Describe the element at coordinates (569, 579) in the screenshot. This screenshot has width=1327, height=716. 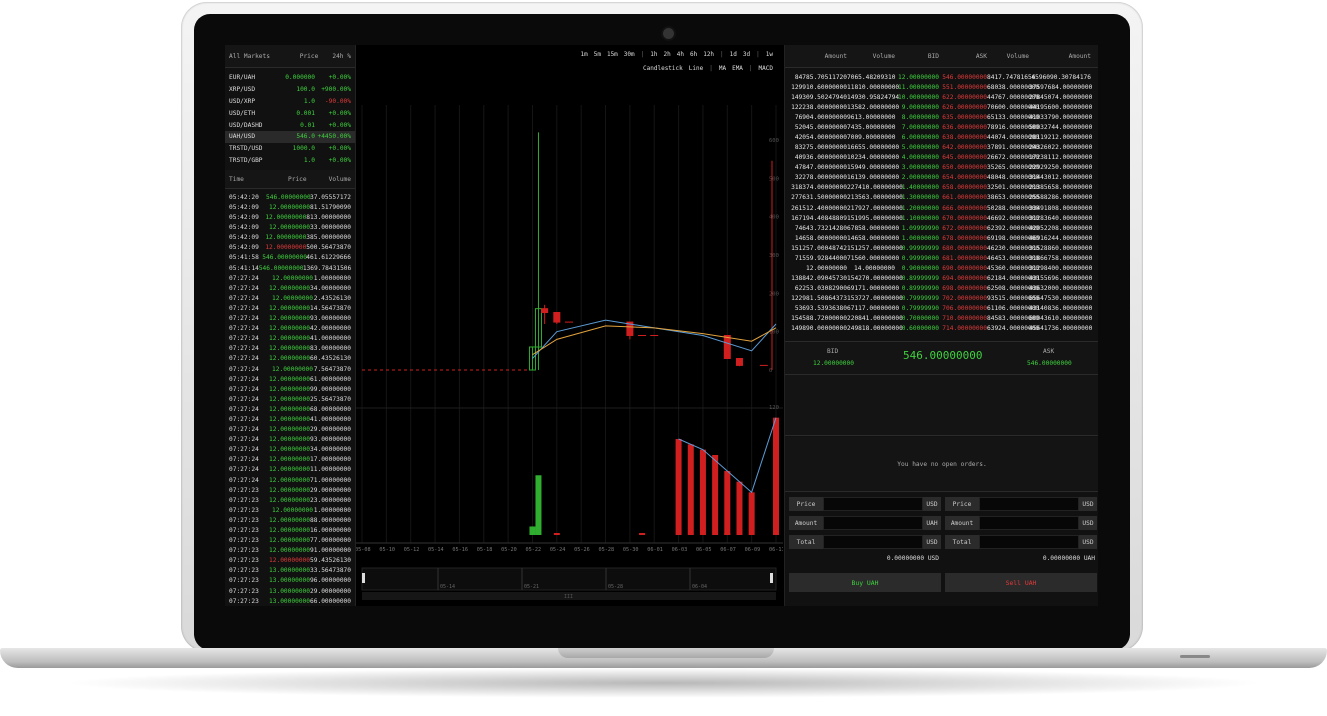
I see `range-navigator` at that location.